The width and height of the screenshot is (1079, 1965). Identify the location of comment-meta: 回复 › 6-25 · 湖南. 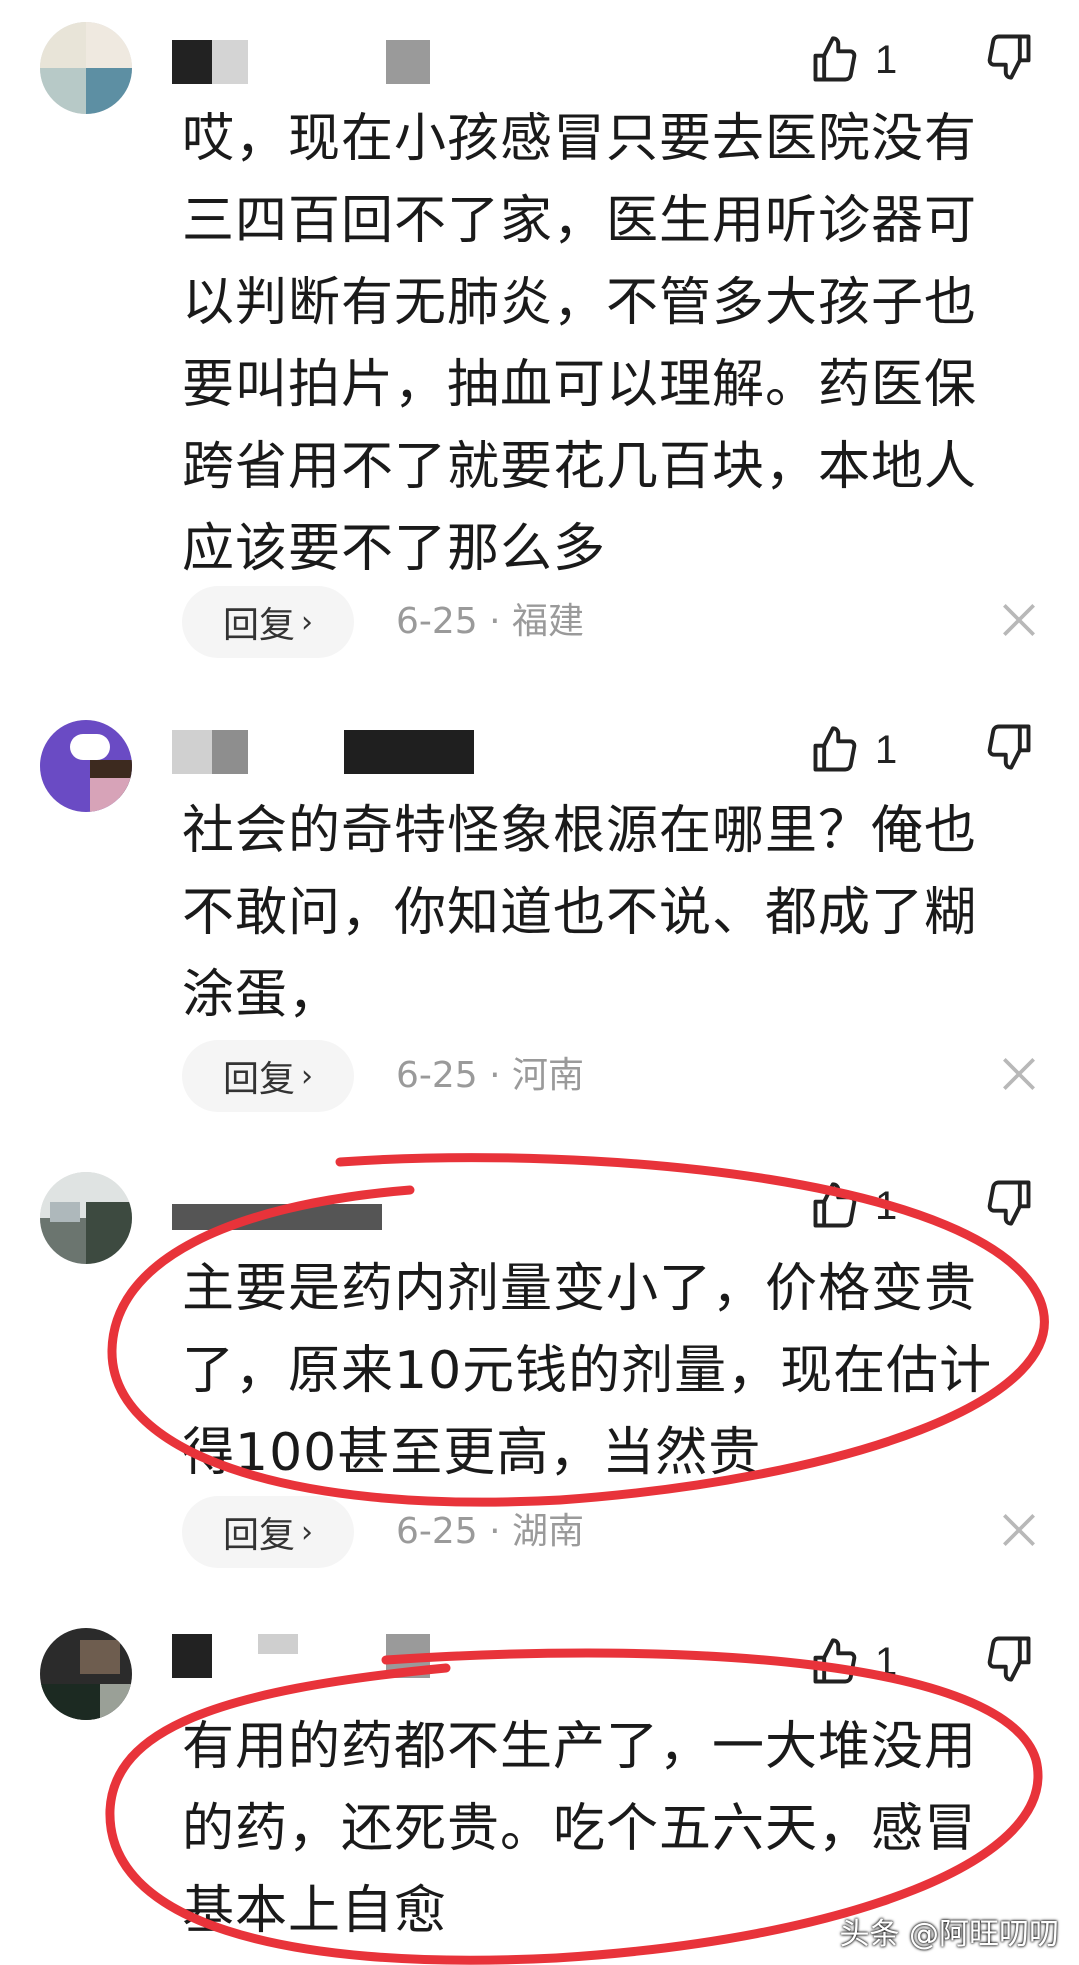
(622, 1532).